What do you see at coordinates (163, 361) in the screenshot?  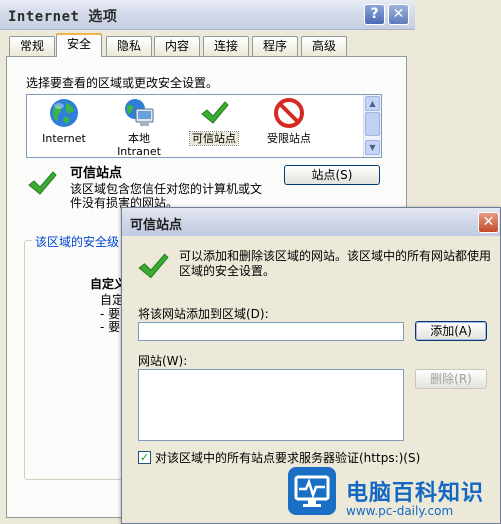 I see `websites-label: 网站(W):` at bounding box center [163, 361].